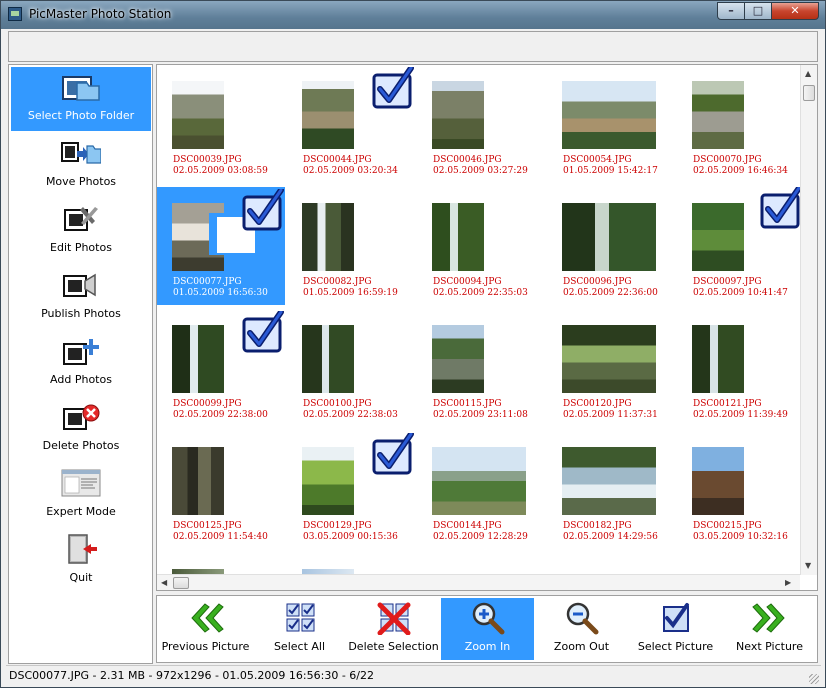 The height and width of the screenshot is (688, 826). I want to click on select-all-button: Select All, so click(299, 629).